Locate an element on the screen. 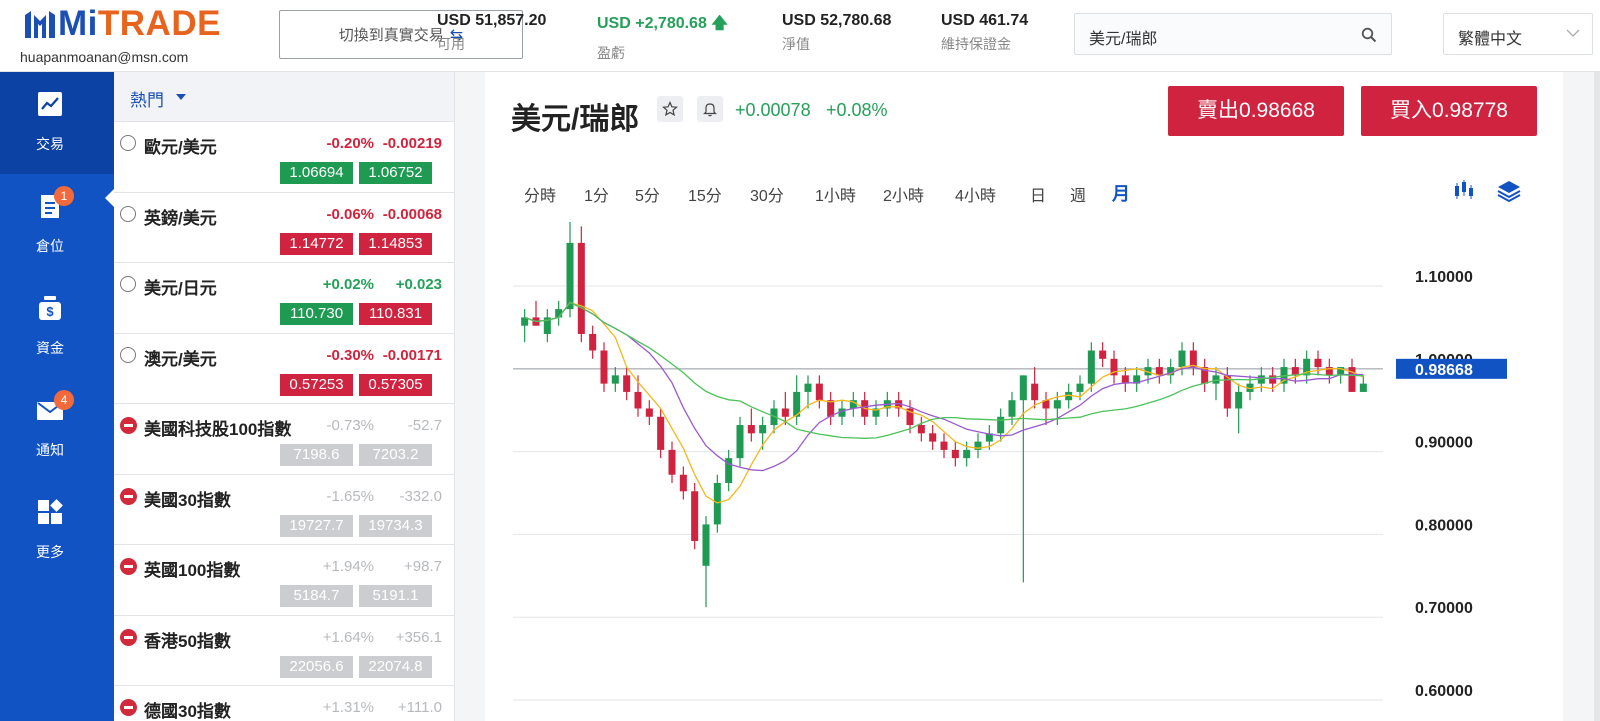 This screenshot has height=721, width=1600. buy-price-button: 7203.2 is located at coordinates (395, 455).